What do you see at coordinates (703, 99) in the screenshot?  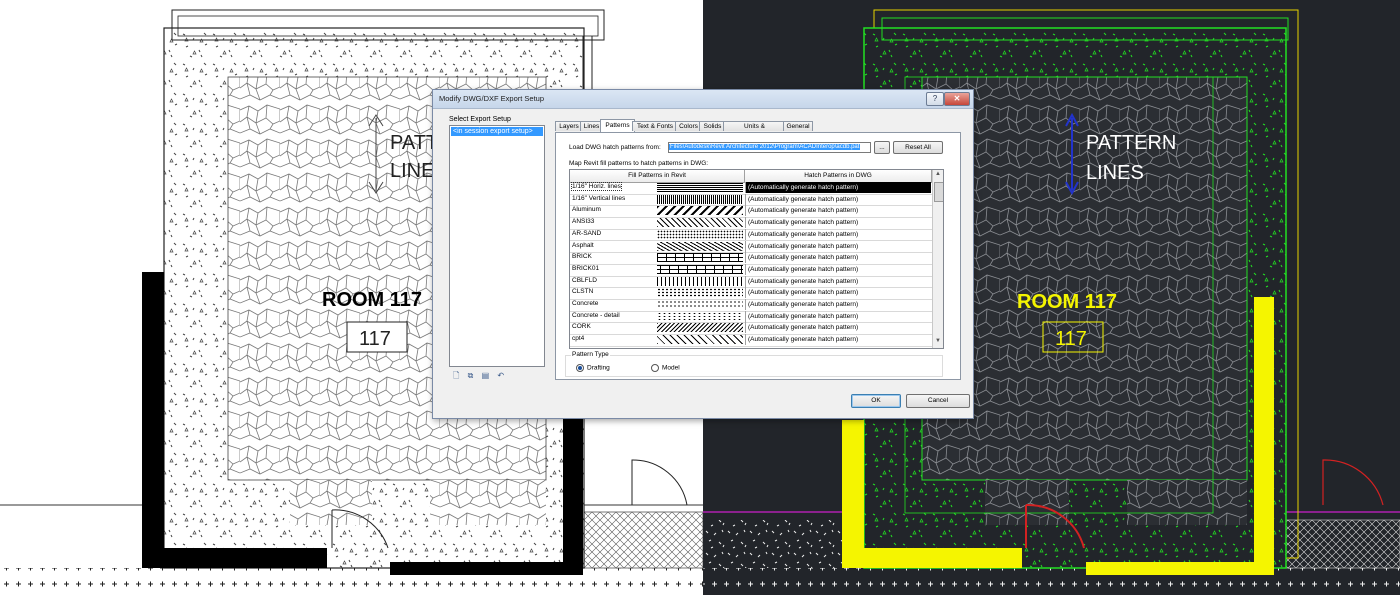 I see `dialog-titlebar: Modify DWG/DXF Export Setup ? ✕` at bounding box center [703, 99].